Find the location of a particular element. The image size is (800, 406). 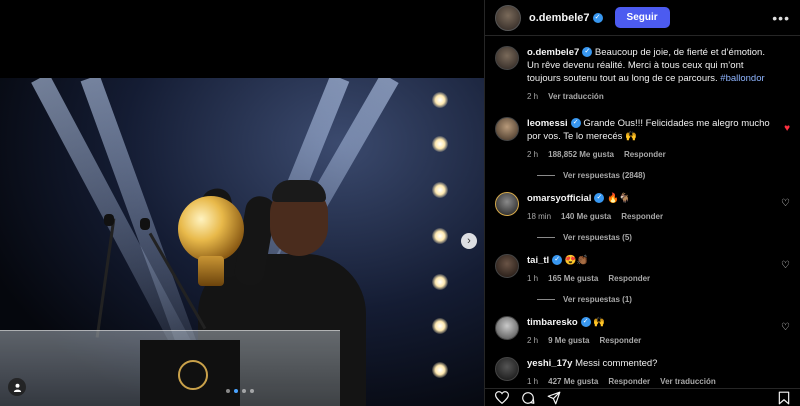

user-tag-icon is located at coordinates (17, 387).